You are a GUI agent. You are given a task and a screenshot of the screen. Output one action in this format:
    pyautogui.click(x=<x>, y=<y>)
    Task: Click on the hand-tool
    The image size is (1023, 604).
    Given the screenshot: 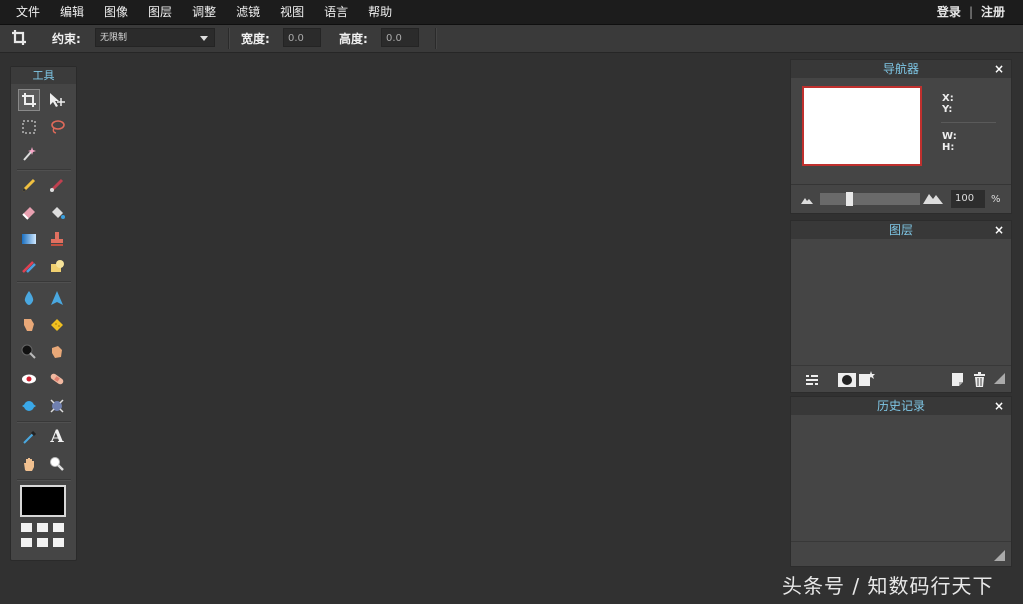 What is the action you would take?
    pyautogui.click(x=29, y=464)
    